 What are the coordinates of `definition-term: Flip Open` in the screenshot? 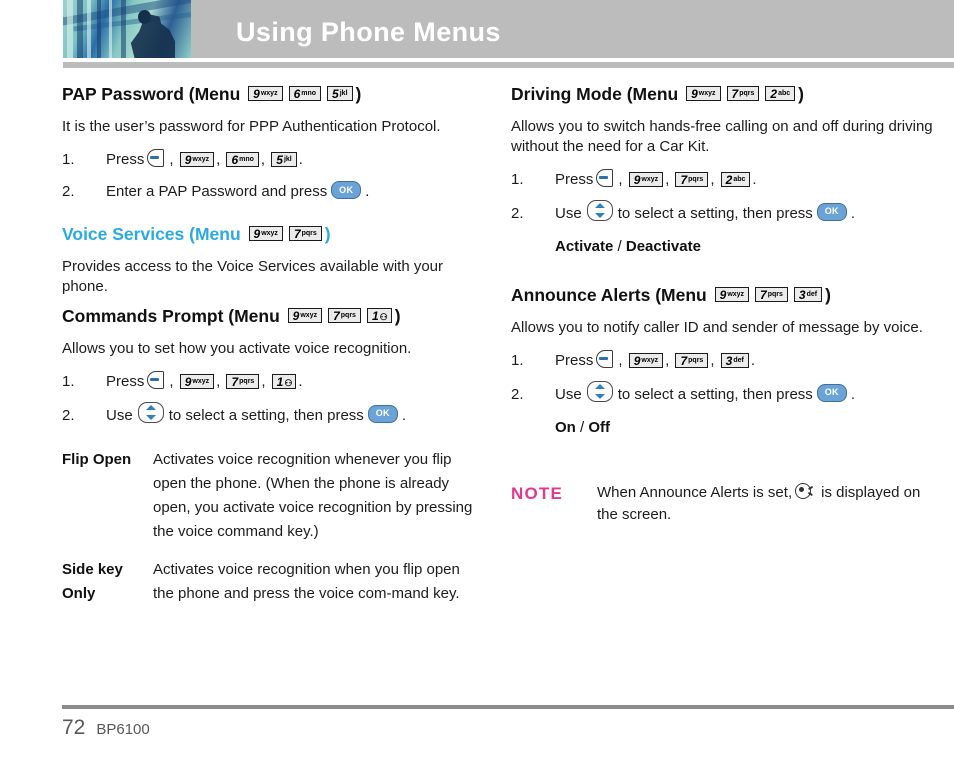 It's located at (97, 460).